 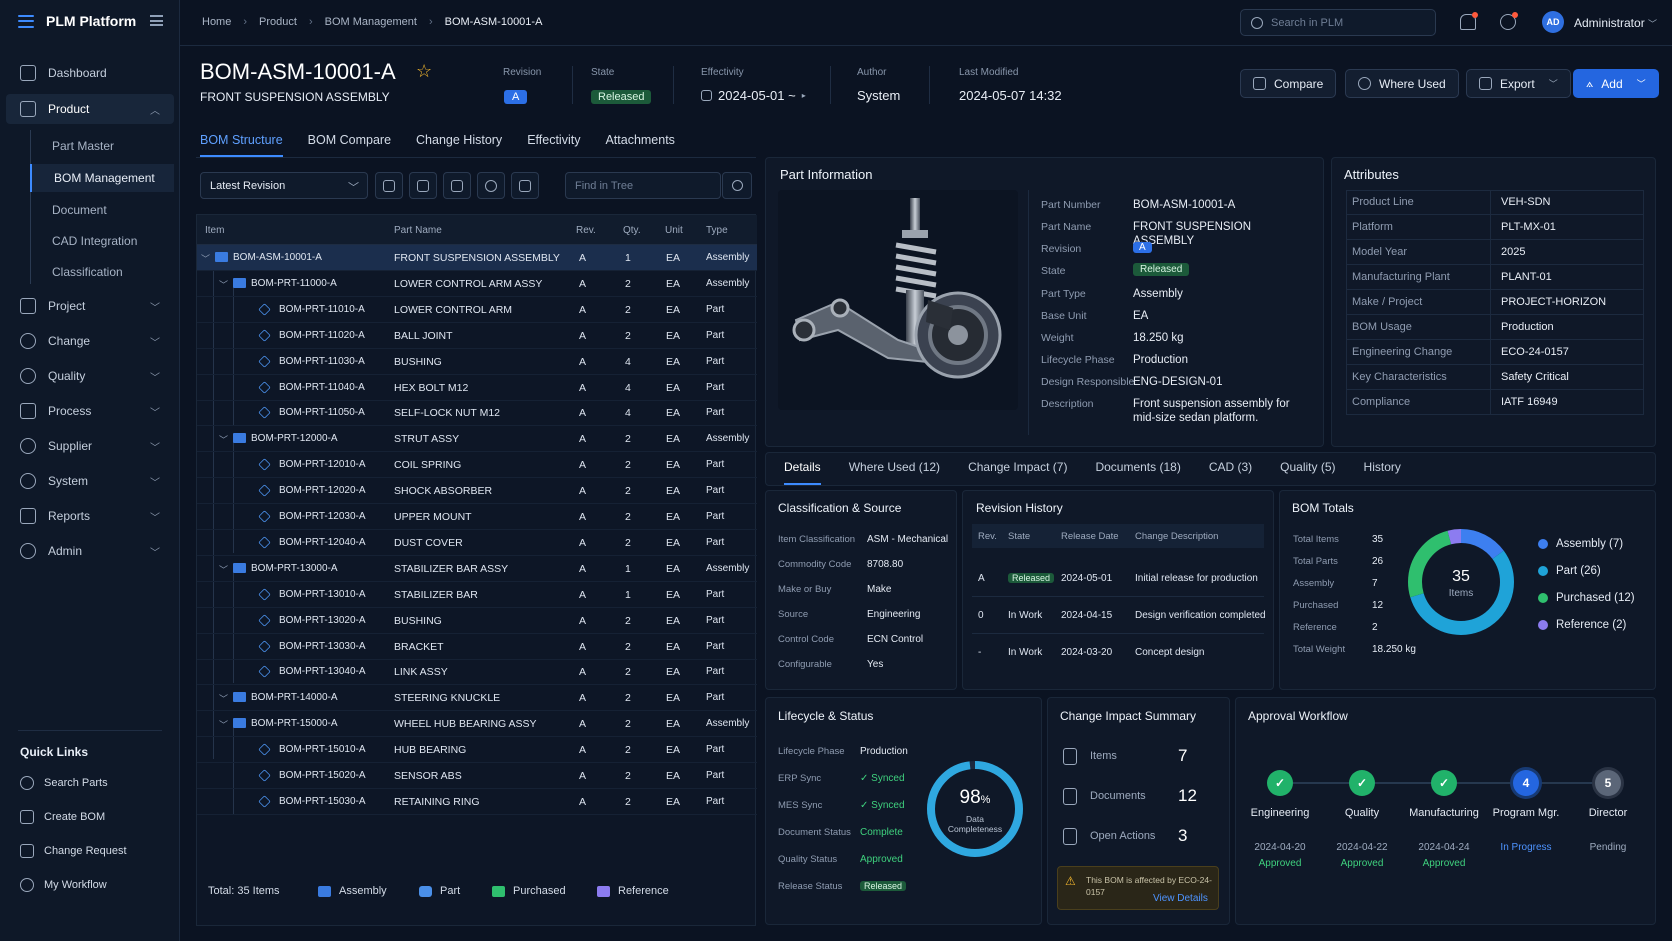 What do you see at coordinates (241, 145) in the screenshot?
I see `tab-bom-structure: BOM Structure` at bounding box center [241, 145].